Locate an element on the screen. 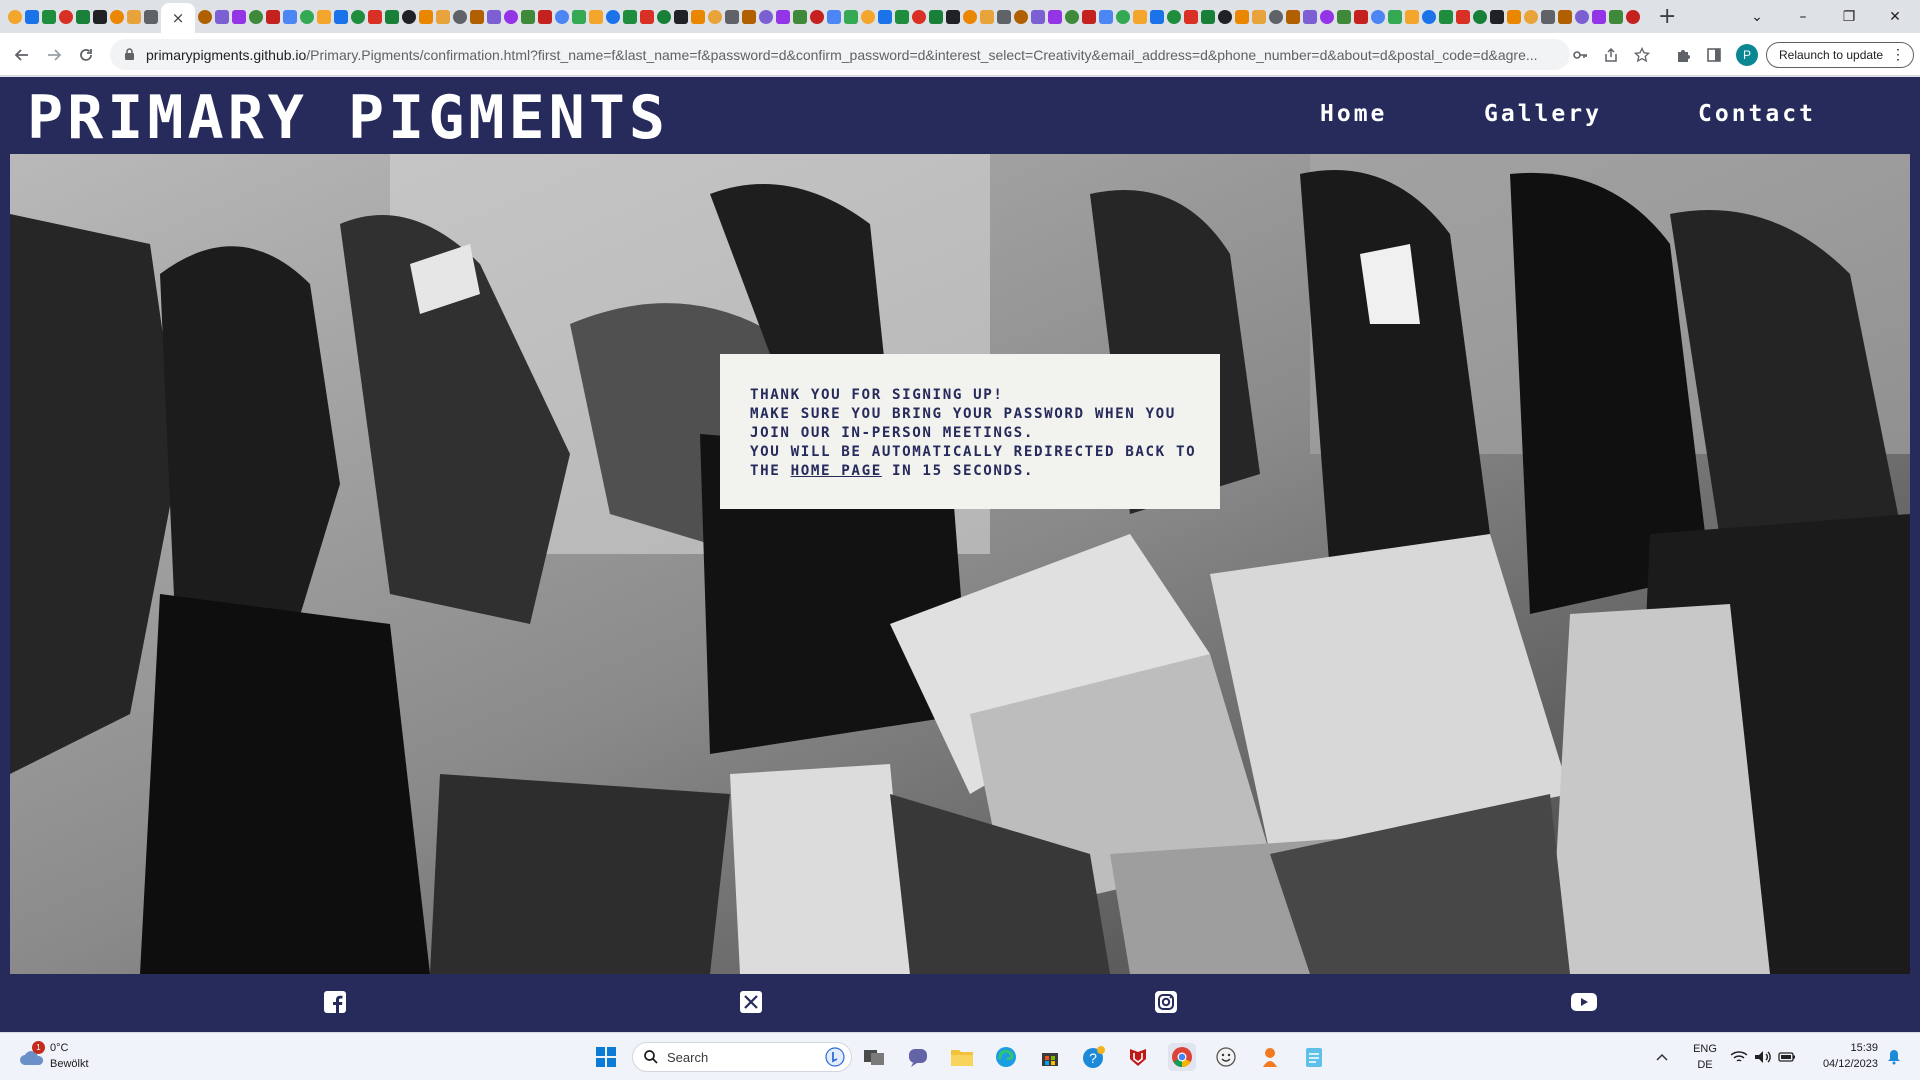 The height and width of the screenshot is (1080, 1920). youtube-icon is located at coordinates (1584, 1002).